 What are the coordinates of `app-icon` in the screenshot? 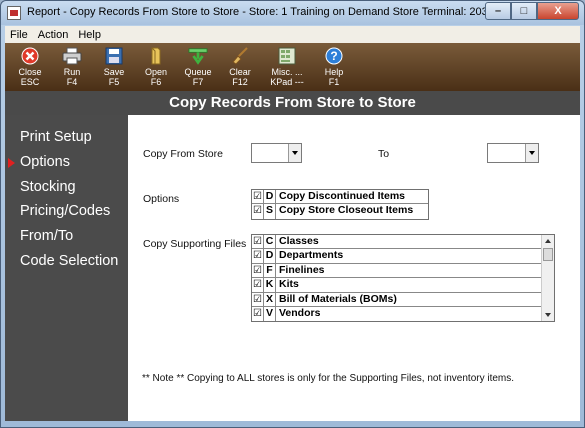 It's located at (14, 13).